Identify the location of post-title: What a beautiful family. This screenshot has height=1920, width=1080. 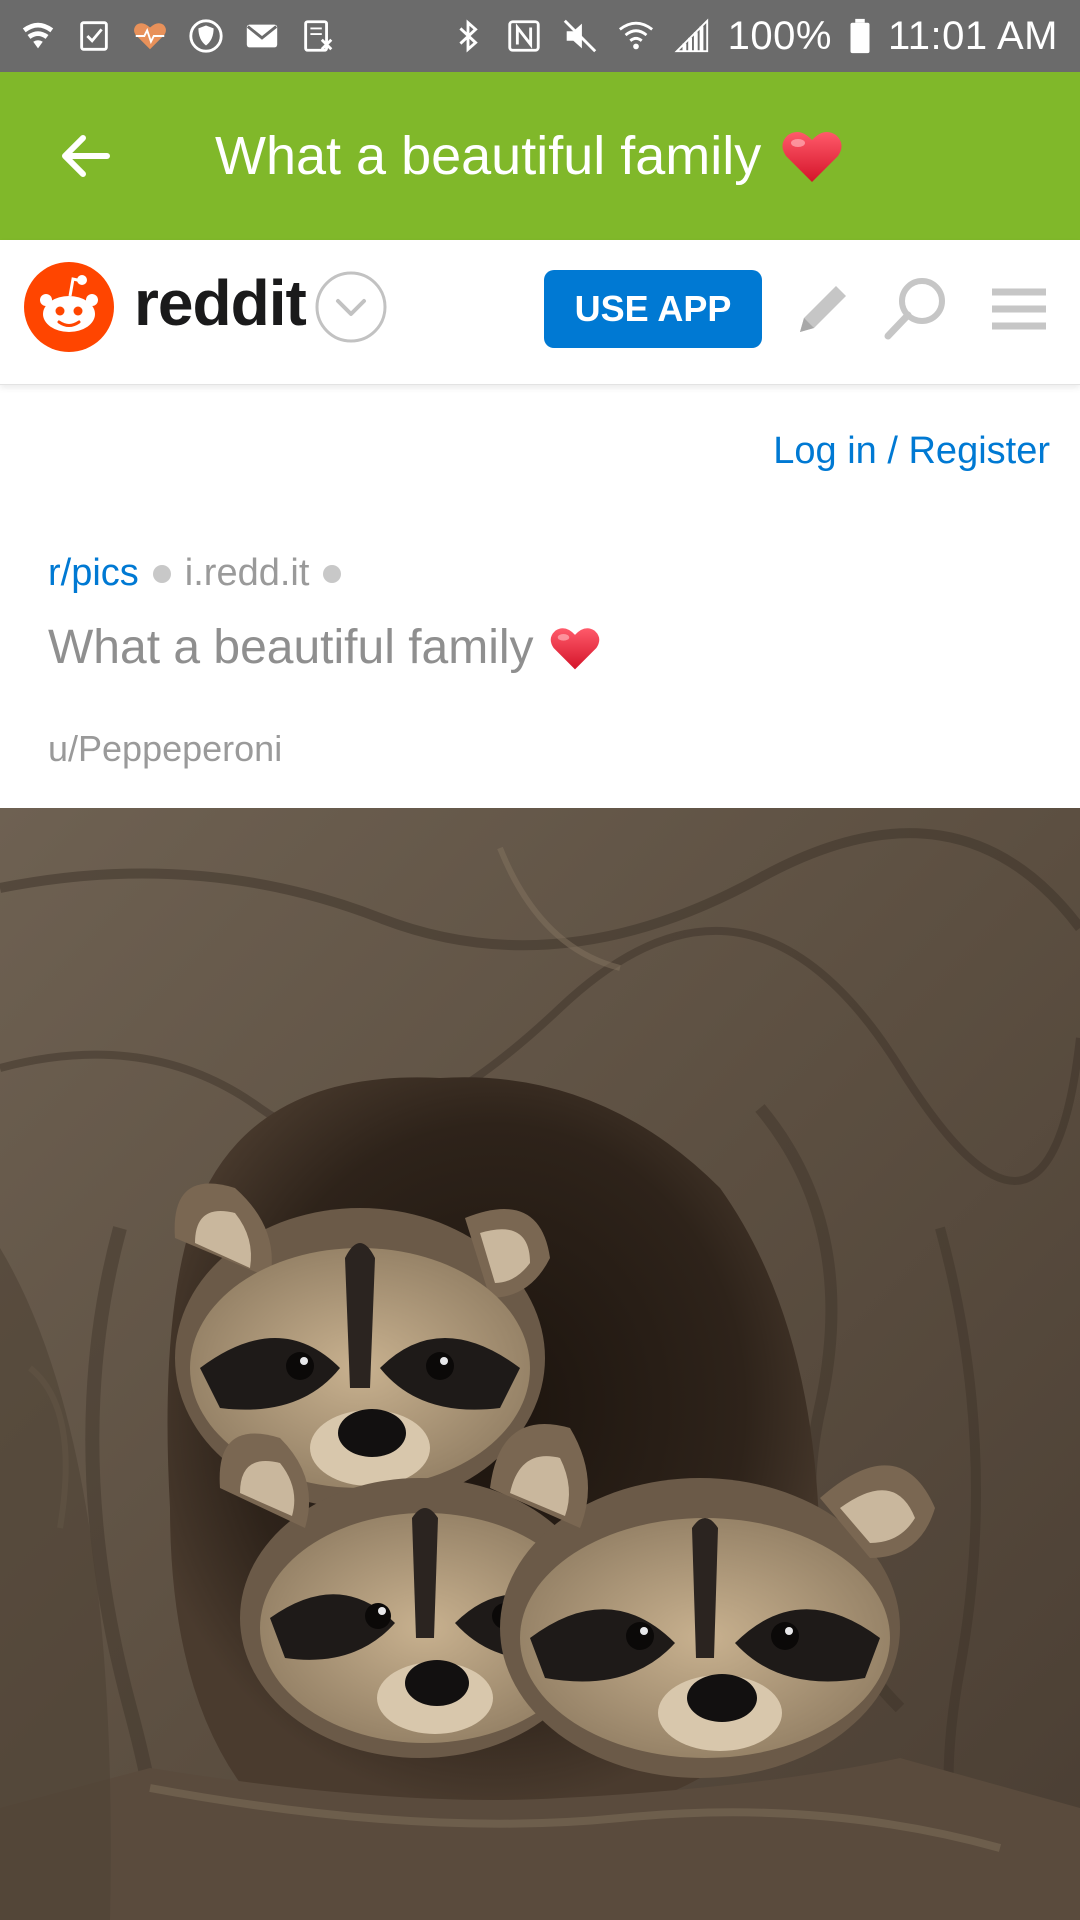
(325, 647).